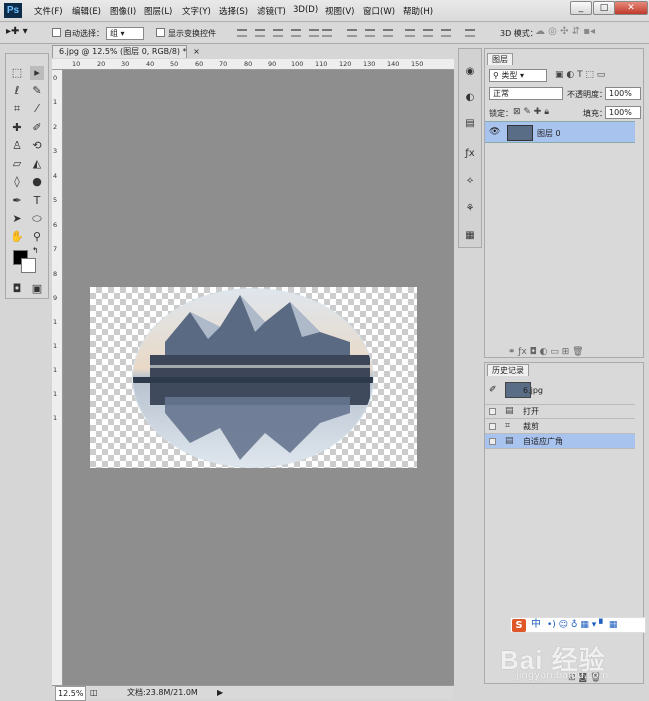 This screenshot has height=701, width=649. What do you see at coordinates (526, 93) in the screenshot?
I see `blend-mode-dropdown: 正常` at bounding box center [526, 93].